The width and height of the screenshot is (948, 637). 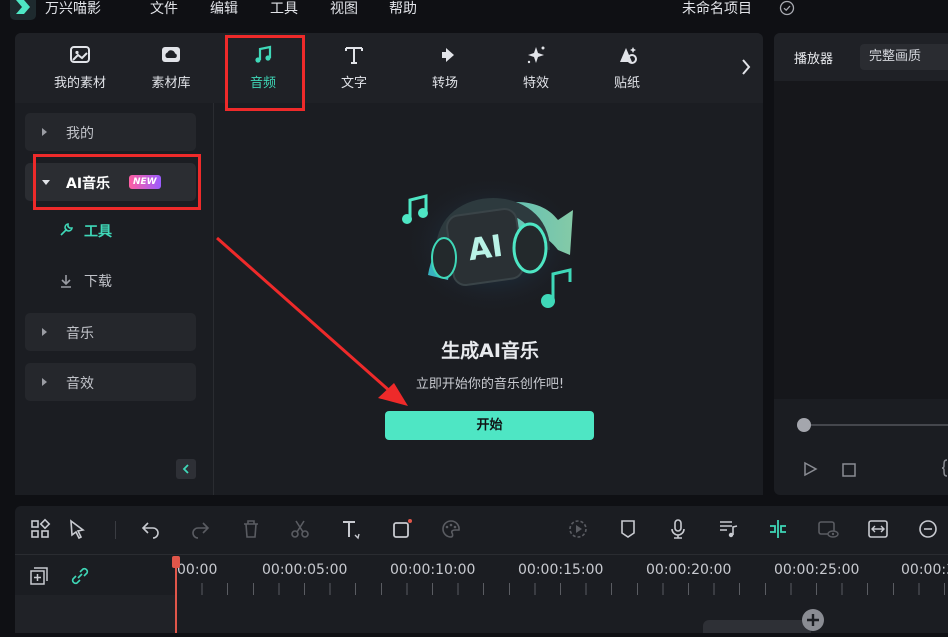 I want to click on sidebar-item-tools: 工具, so click(x=98, y=231).